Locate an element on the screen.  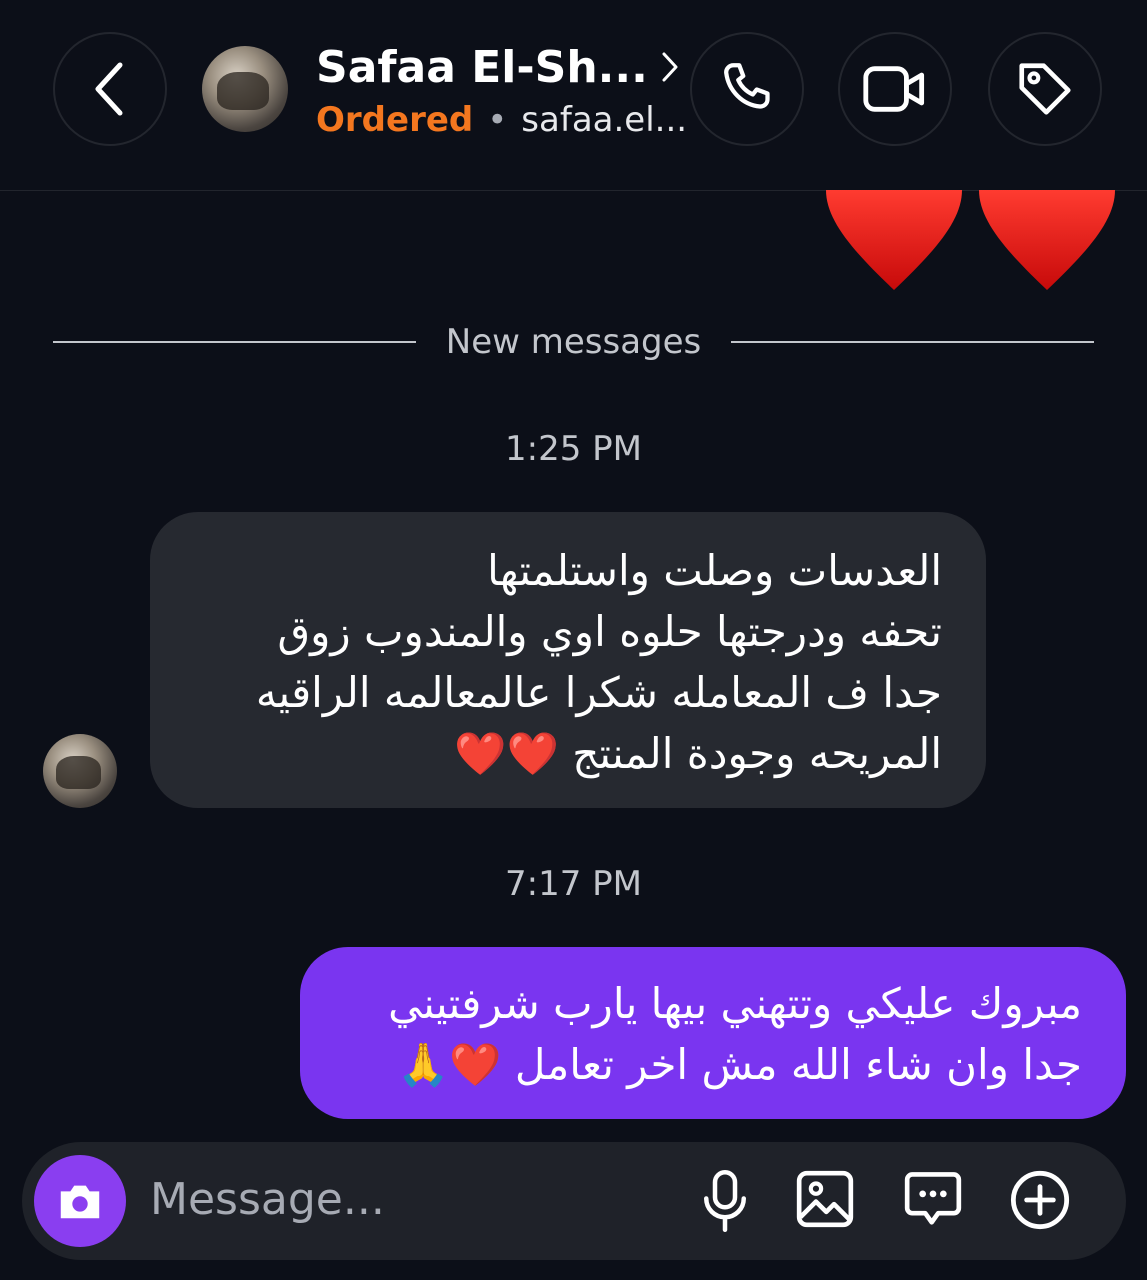
camera-icon is located at coordinates (80, 1202).